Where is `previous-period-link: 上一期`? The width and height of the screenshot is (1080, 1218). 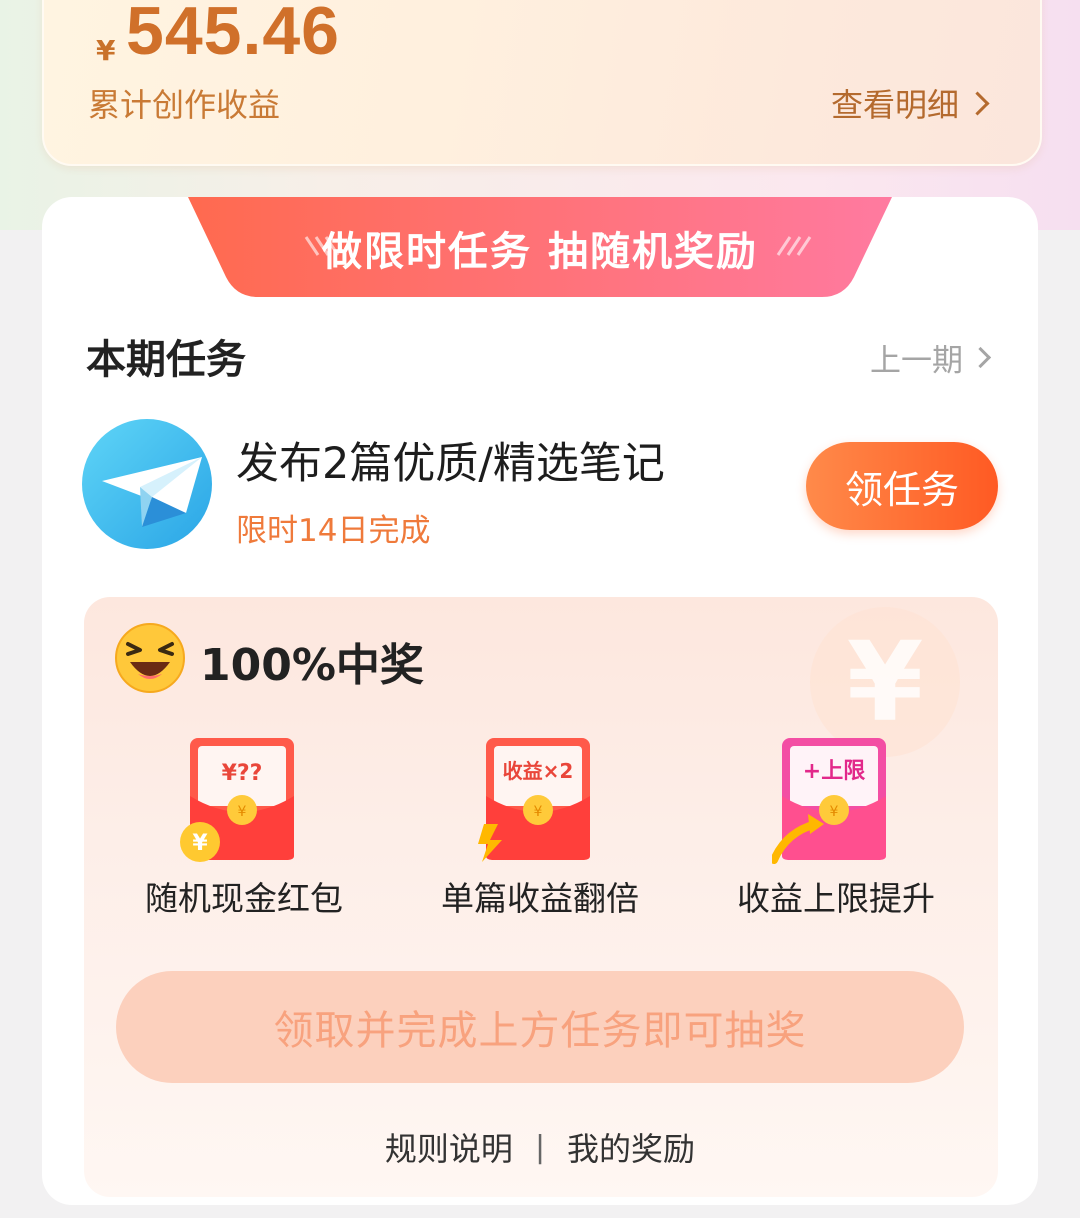
previous-period-link: 上一期 is located at coordinates (931, 357).